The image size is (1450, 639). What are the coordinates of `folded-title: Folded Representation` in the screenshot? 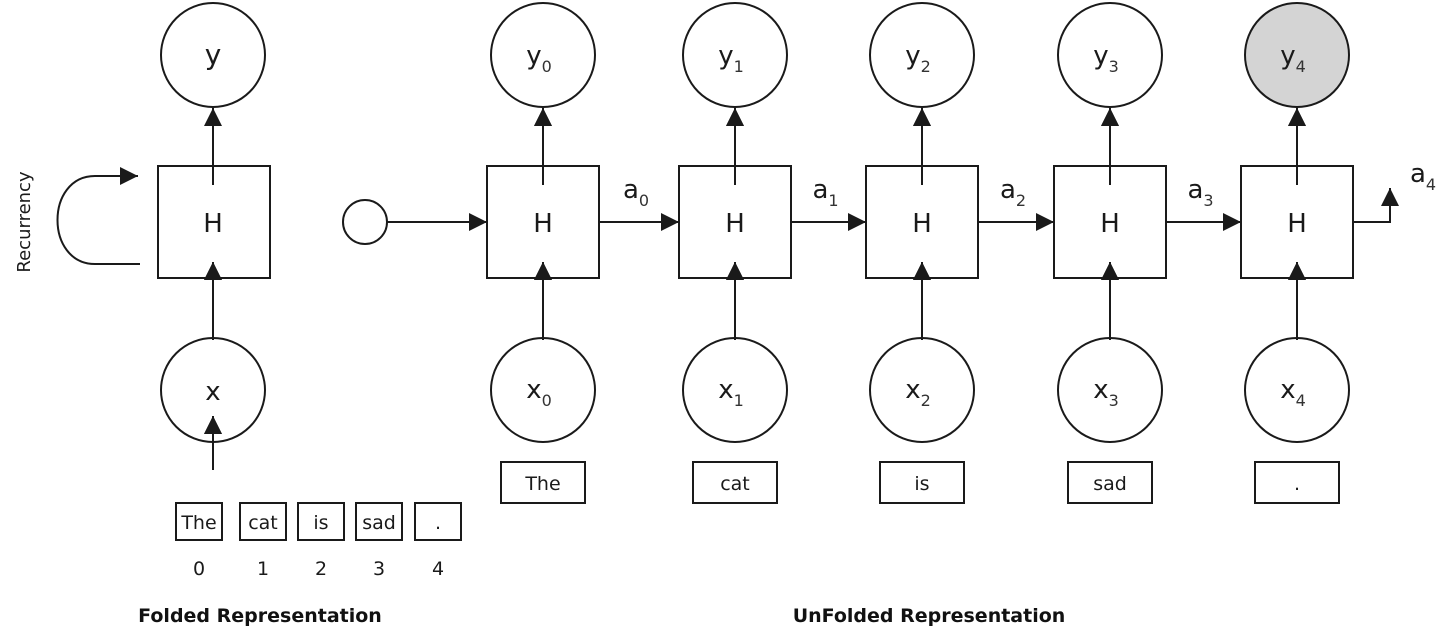 It's located at (260, 616).